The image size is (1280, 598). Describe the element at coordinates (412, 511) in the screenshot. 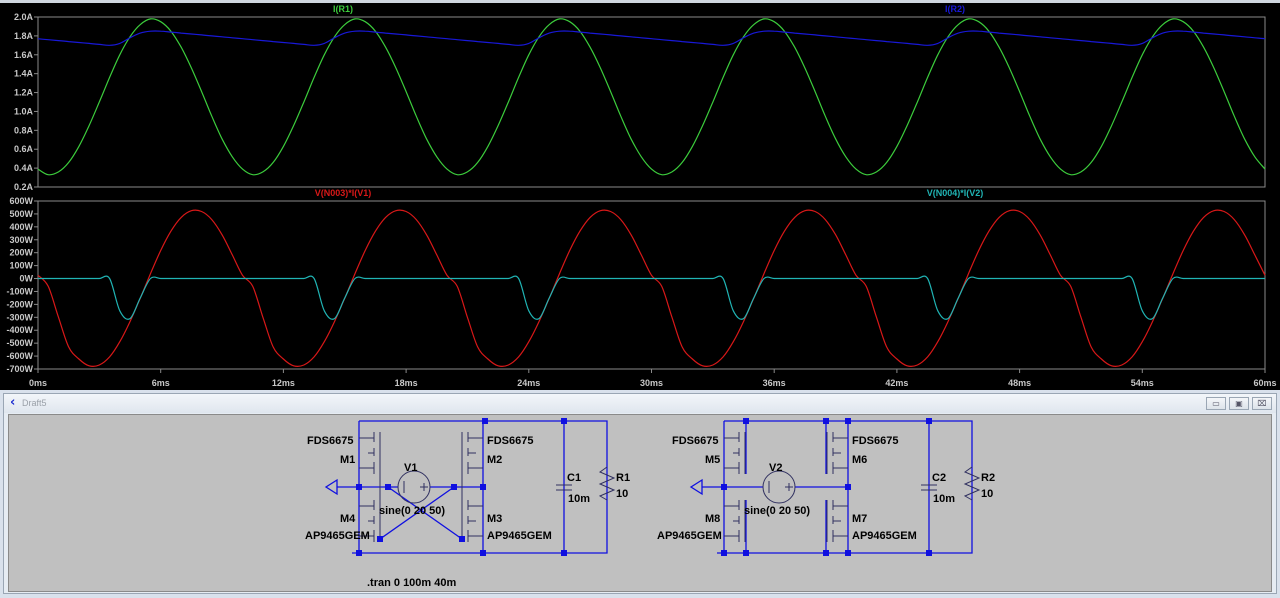

I see `v1-value-label: sine(0 20 50)` at that location.